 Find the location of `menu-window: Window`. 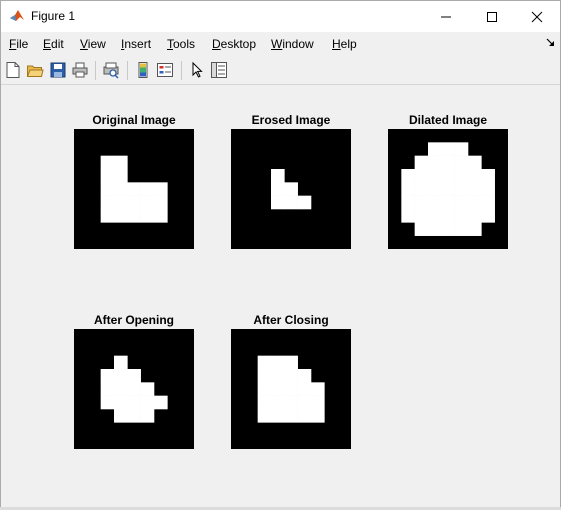

menu-window: Window is located at coordinates (292, 44).